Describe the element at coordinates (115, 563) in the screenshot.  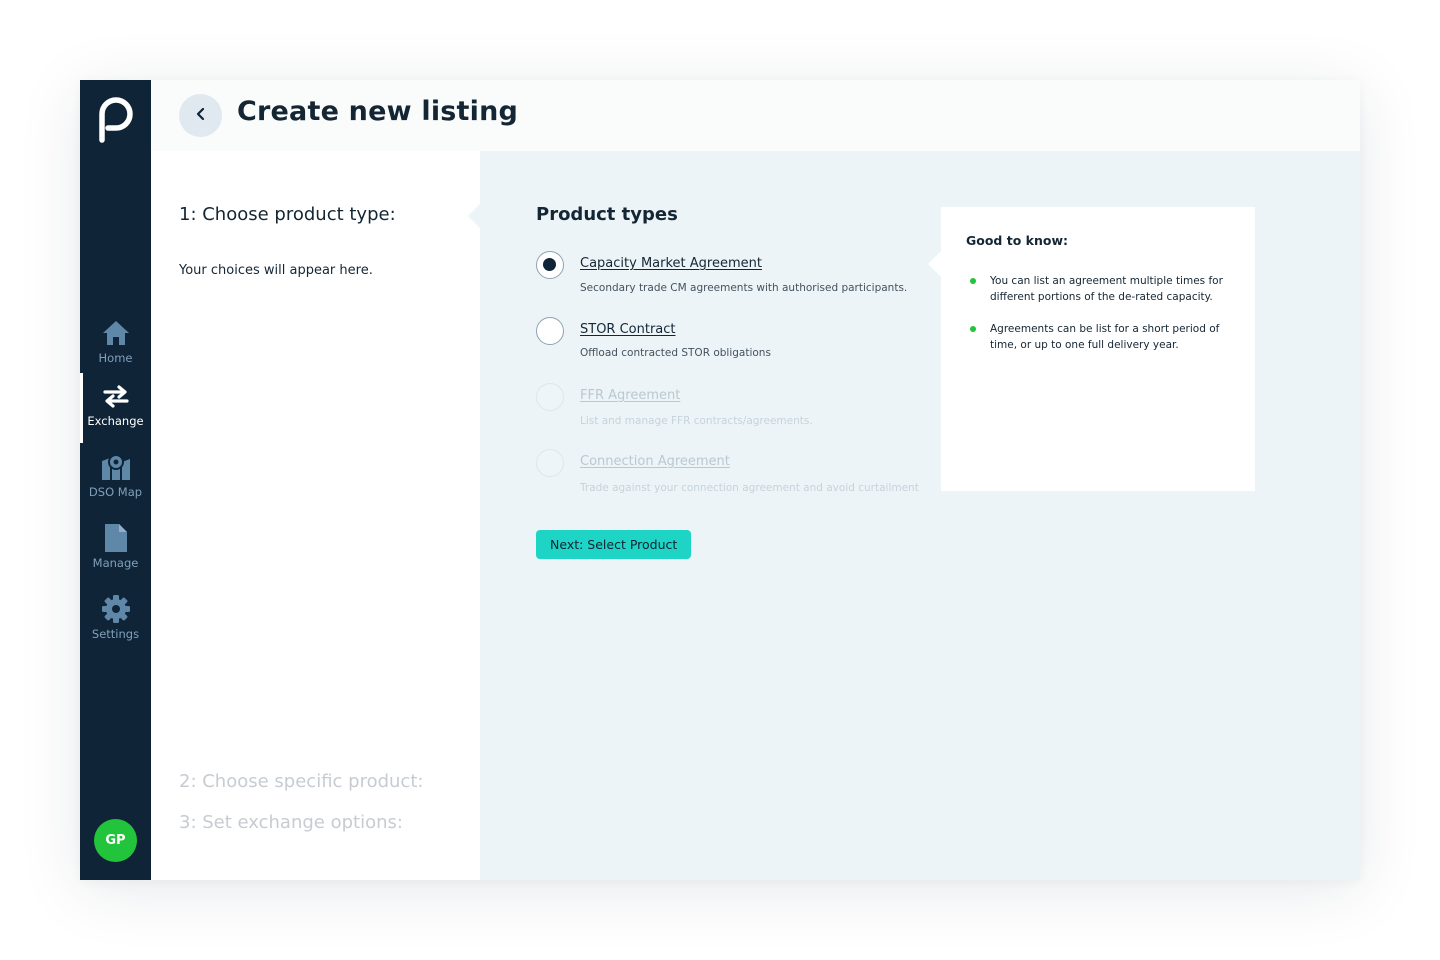
I see `sidebar-item-label: Manage` at that location.